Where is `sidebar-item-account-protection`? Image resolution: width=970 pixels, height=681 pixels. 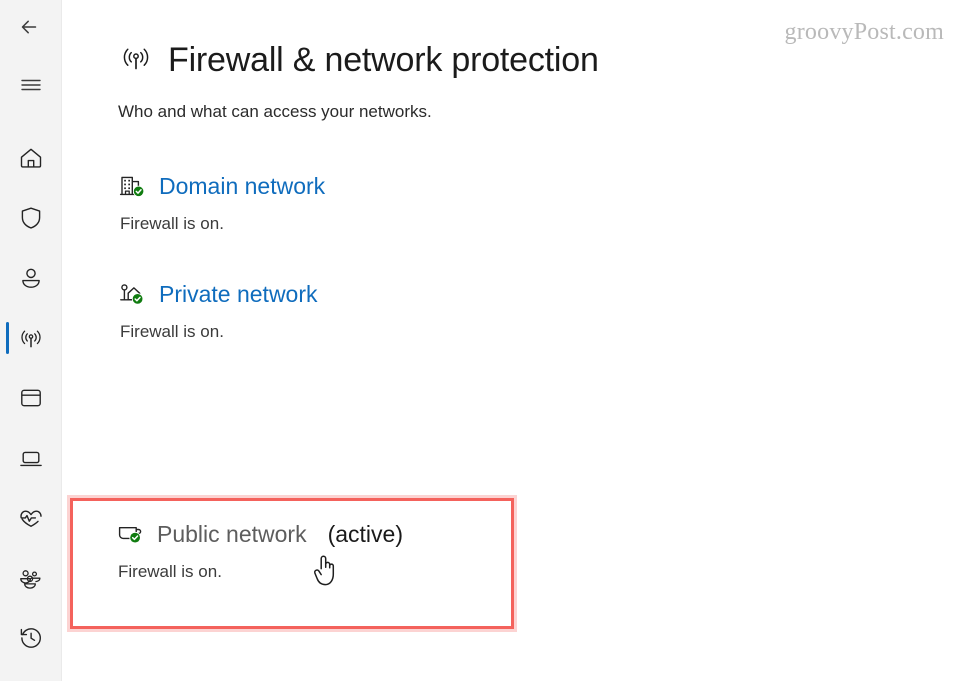 sidebar-item-account-protection is located at coordinates (31, 278).